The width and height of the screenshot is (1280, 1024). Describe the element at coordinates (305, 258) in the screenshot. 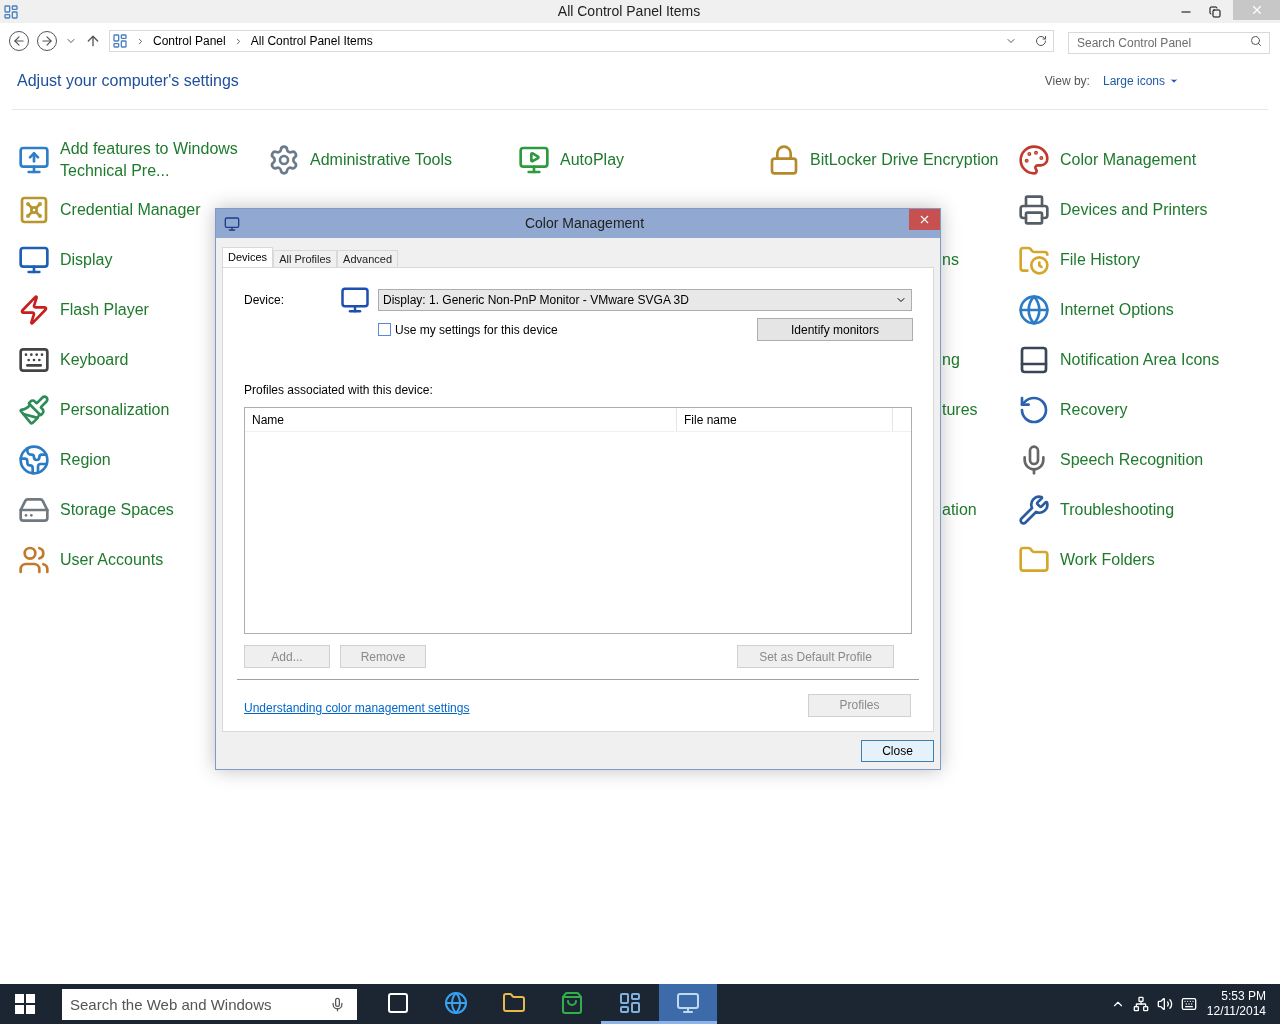

I see `tab: All Profiles` at that location.